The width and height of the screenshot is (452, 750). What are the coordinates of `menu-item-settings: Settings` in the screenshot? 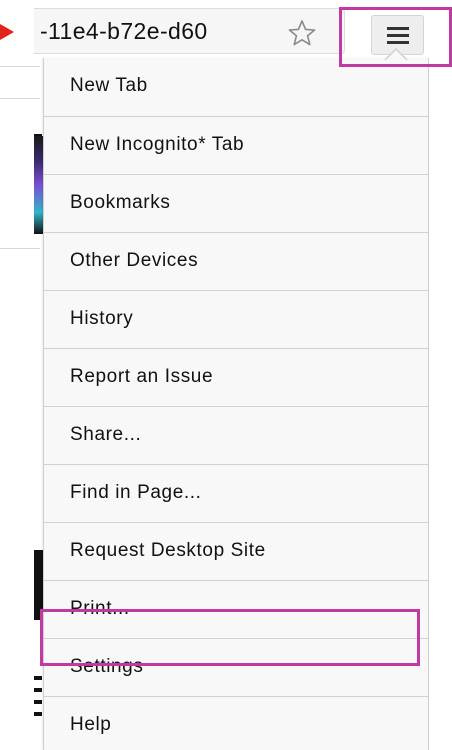 It's located at (236, 667).